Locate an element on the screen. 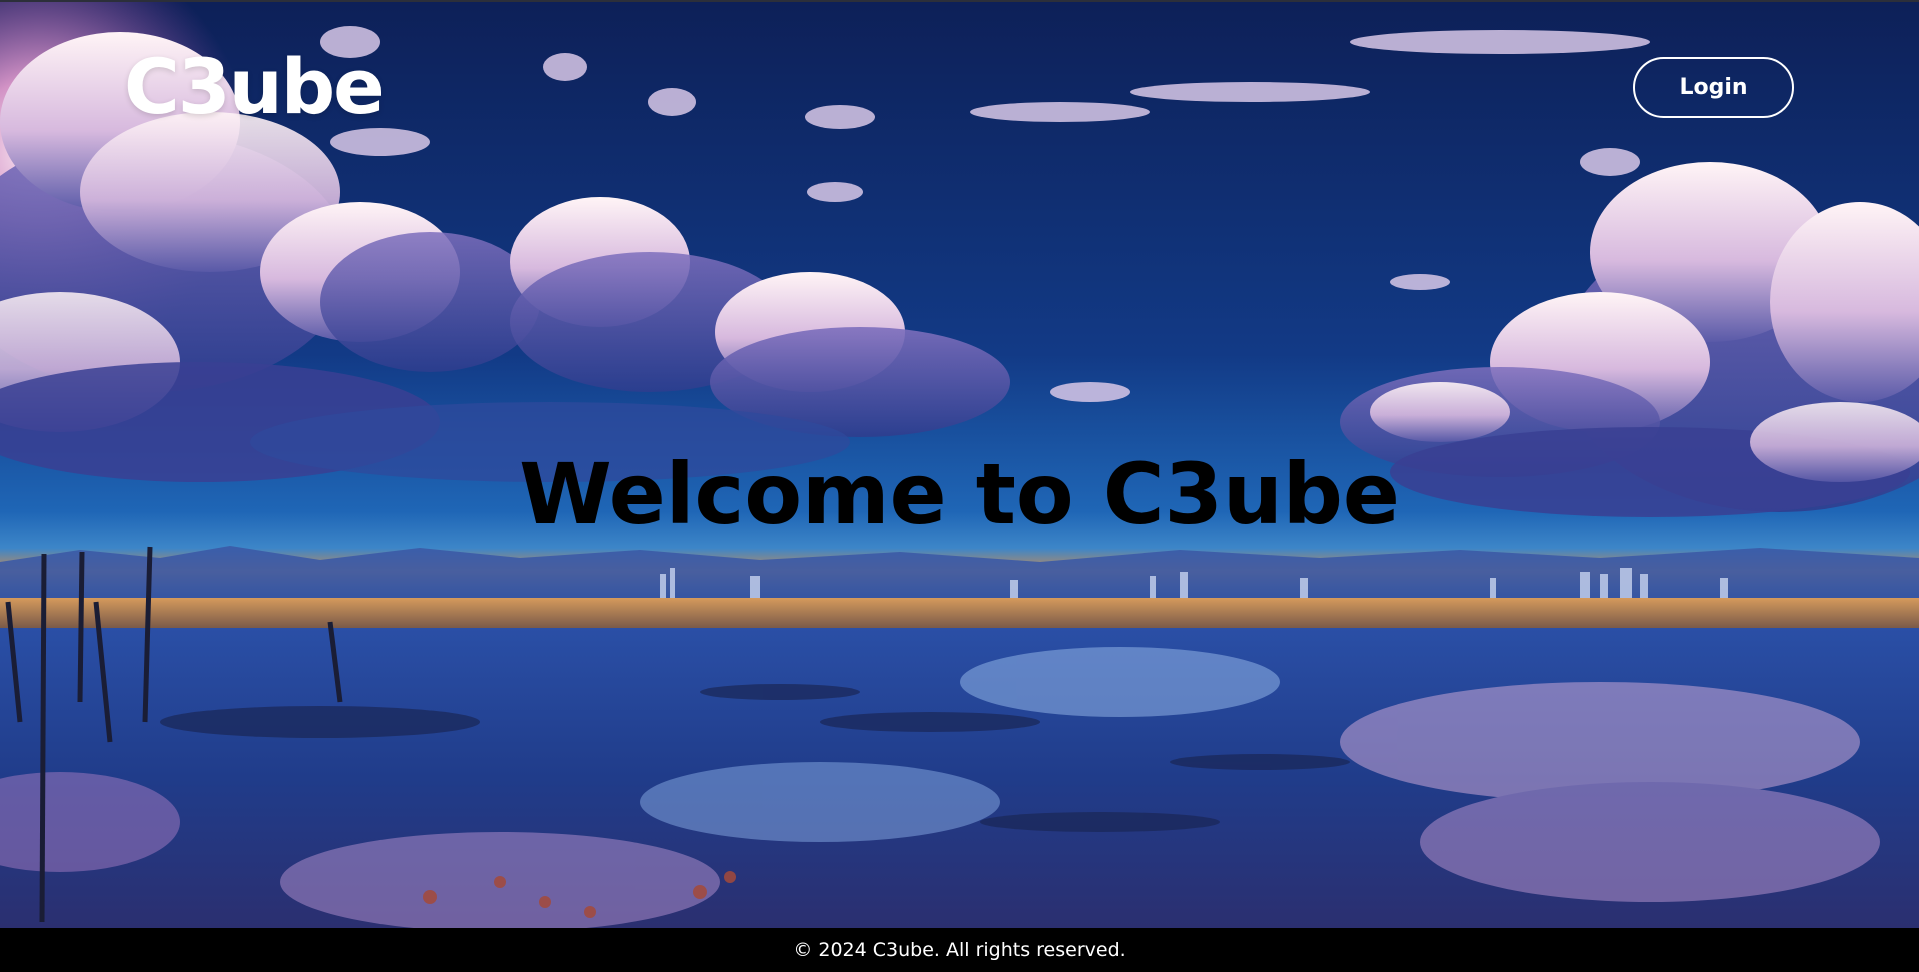 The width and height of the screenshot is (1919, 972). login-button: Login is located at coordinates (1713, 87).